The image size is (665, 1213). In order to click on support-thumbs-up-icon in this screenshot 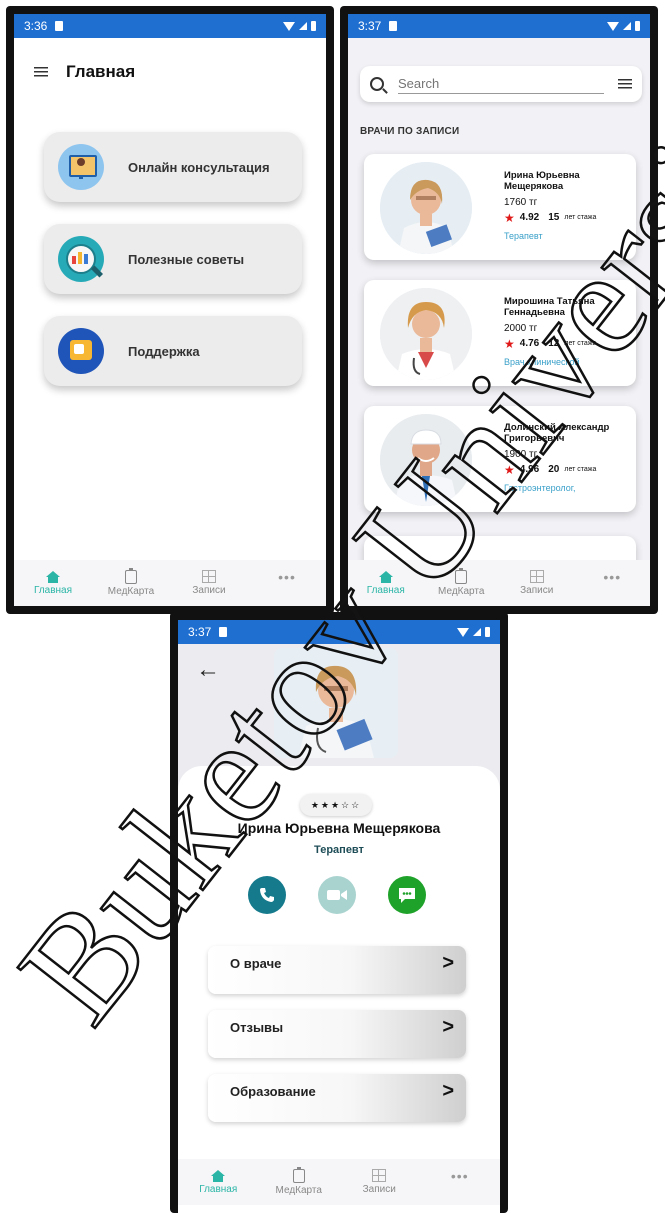, I will do `click(81, 351)`.